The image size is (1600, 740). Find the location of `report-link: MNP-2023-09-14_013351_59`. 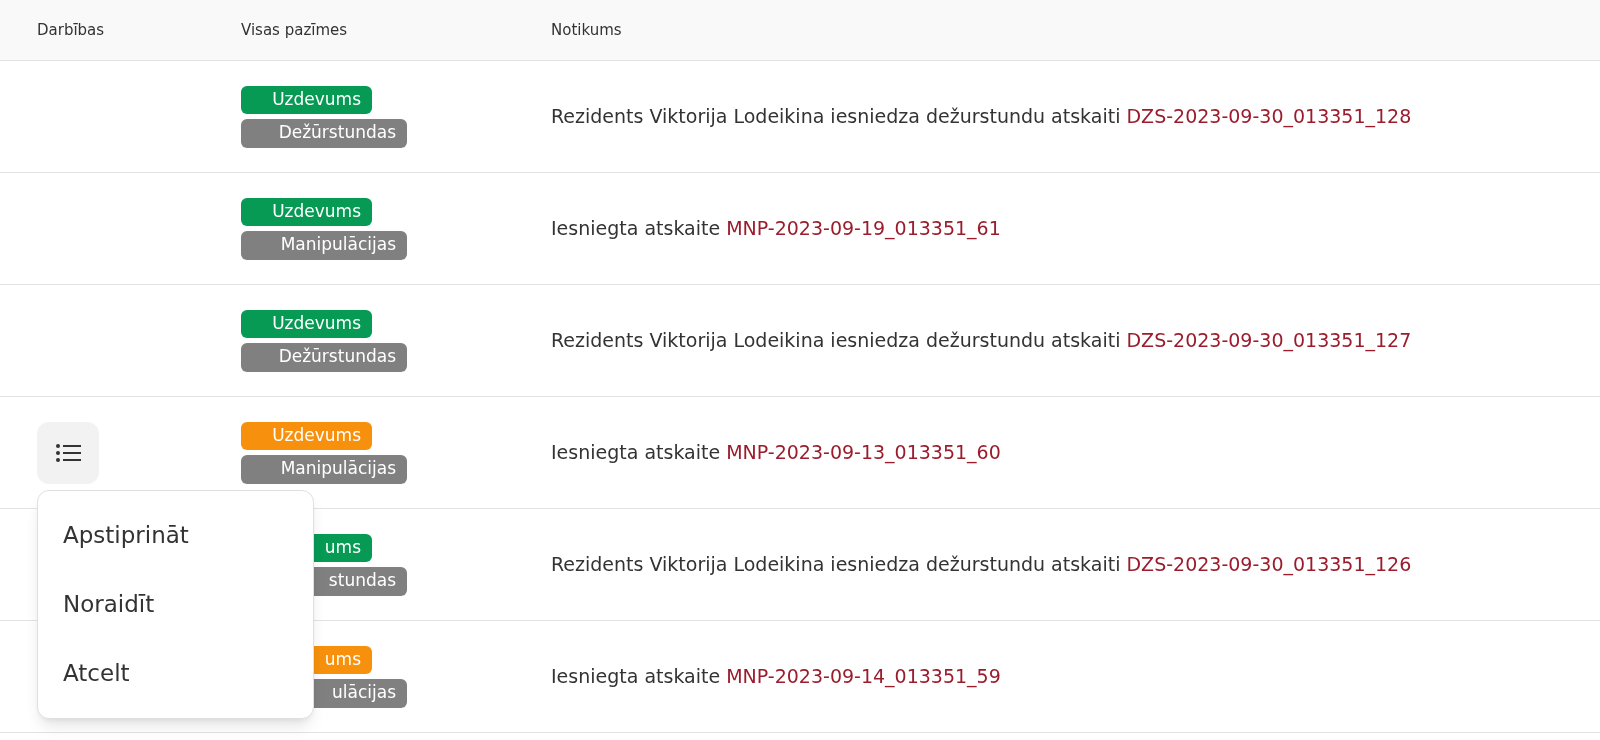

report-link: MNP-2023-09-14_013351_59 is located at coordinates (863, 676).